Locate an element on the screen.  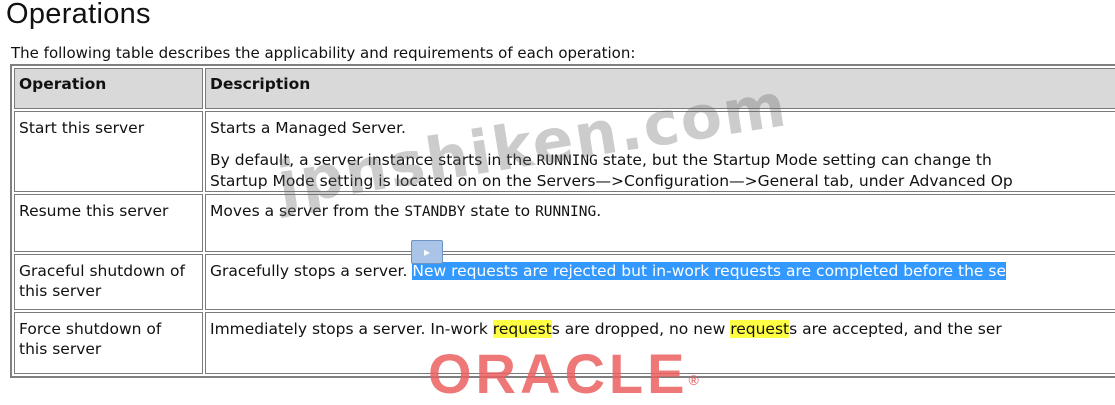
operation-cell: Start this server is located at coordinates (108, 151).